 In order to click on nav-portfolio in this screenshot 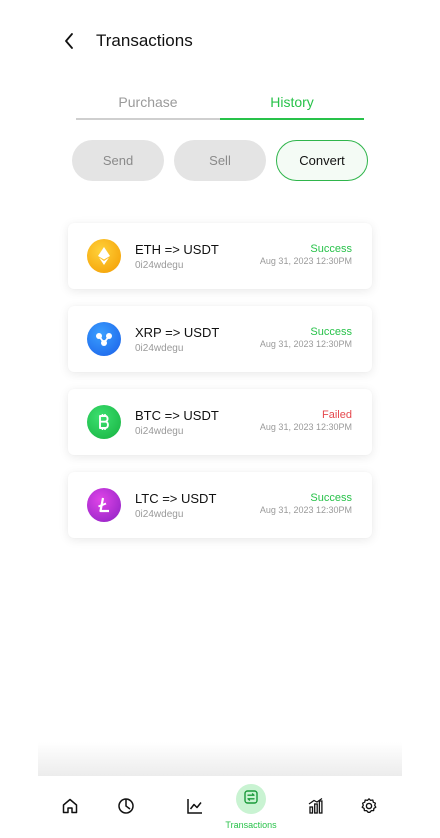, I will do `click(316, 808)`.